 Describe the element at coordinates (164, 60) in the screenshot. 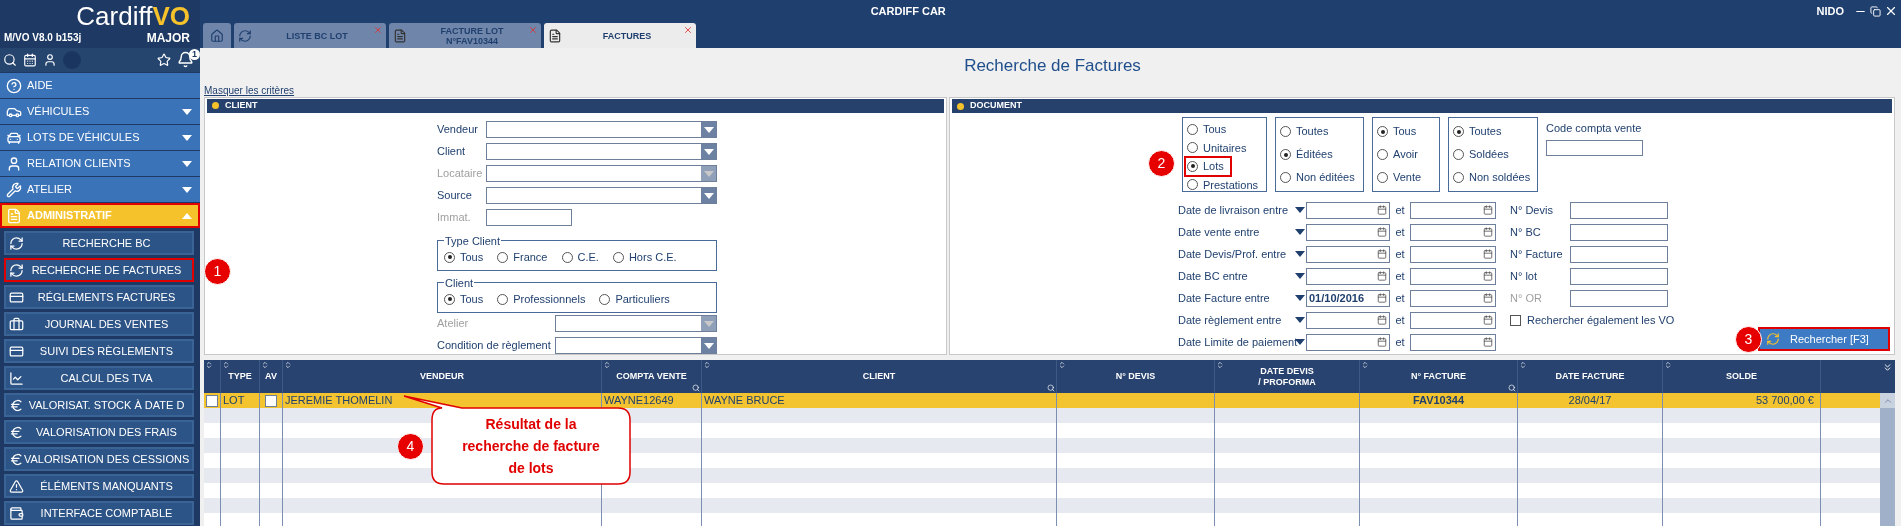

I see `star-icon` at that location.